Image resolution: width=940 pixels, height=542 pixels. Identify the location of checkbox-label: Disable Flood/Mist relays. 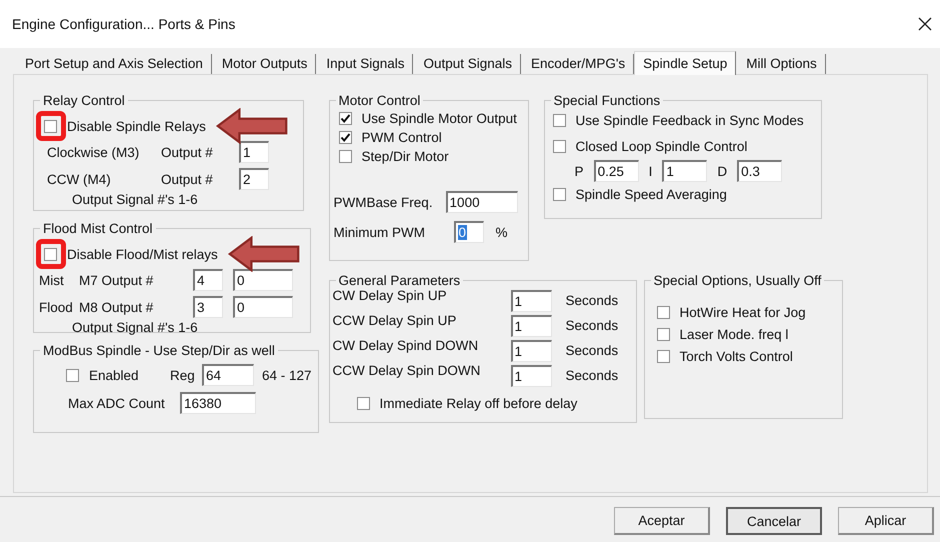
(142, 254).